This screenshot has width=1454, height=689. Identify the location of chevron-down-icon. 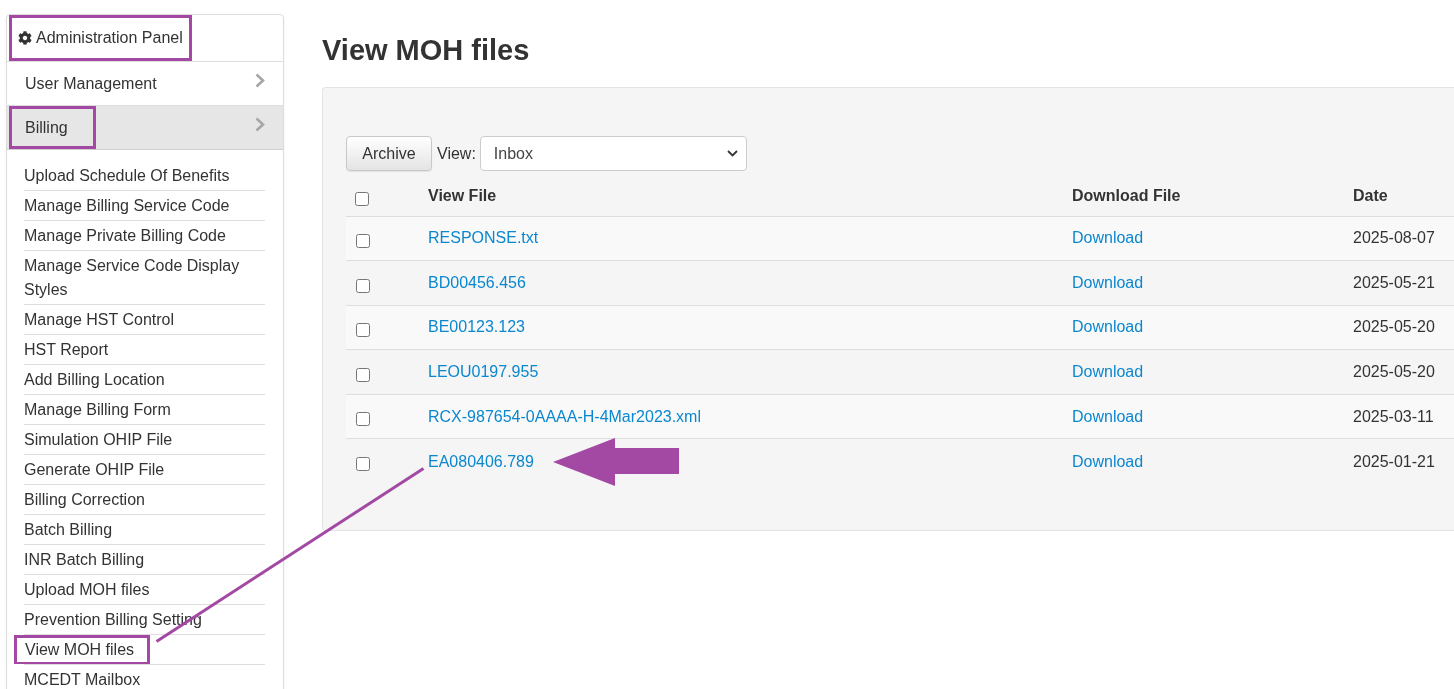
(732, 153).